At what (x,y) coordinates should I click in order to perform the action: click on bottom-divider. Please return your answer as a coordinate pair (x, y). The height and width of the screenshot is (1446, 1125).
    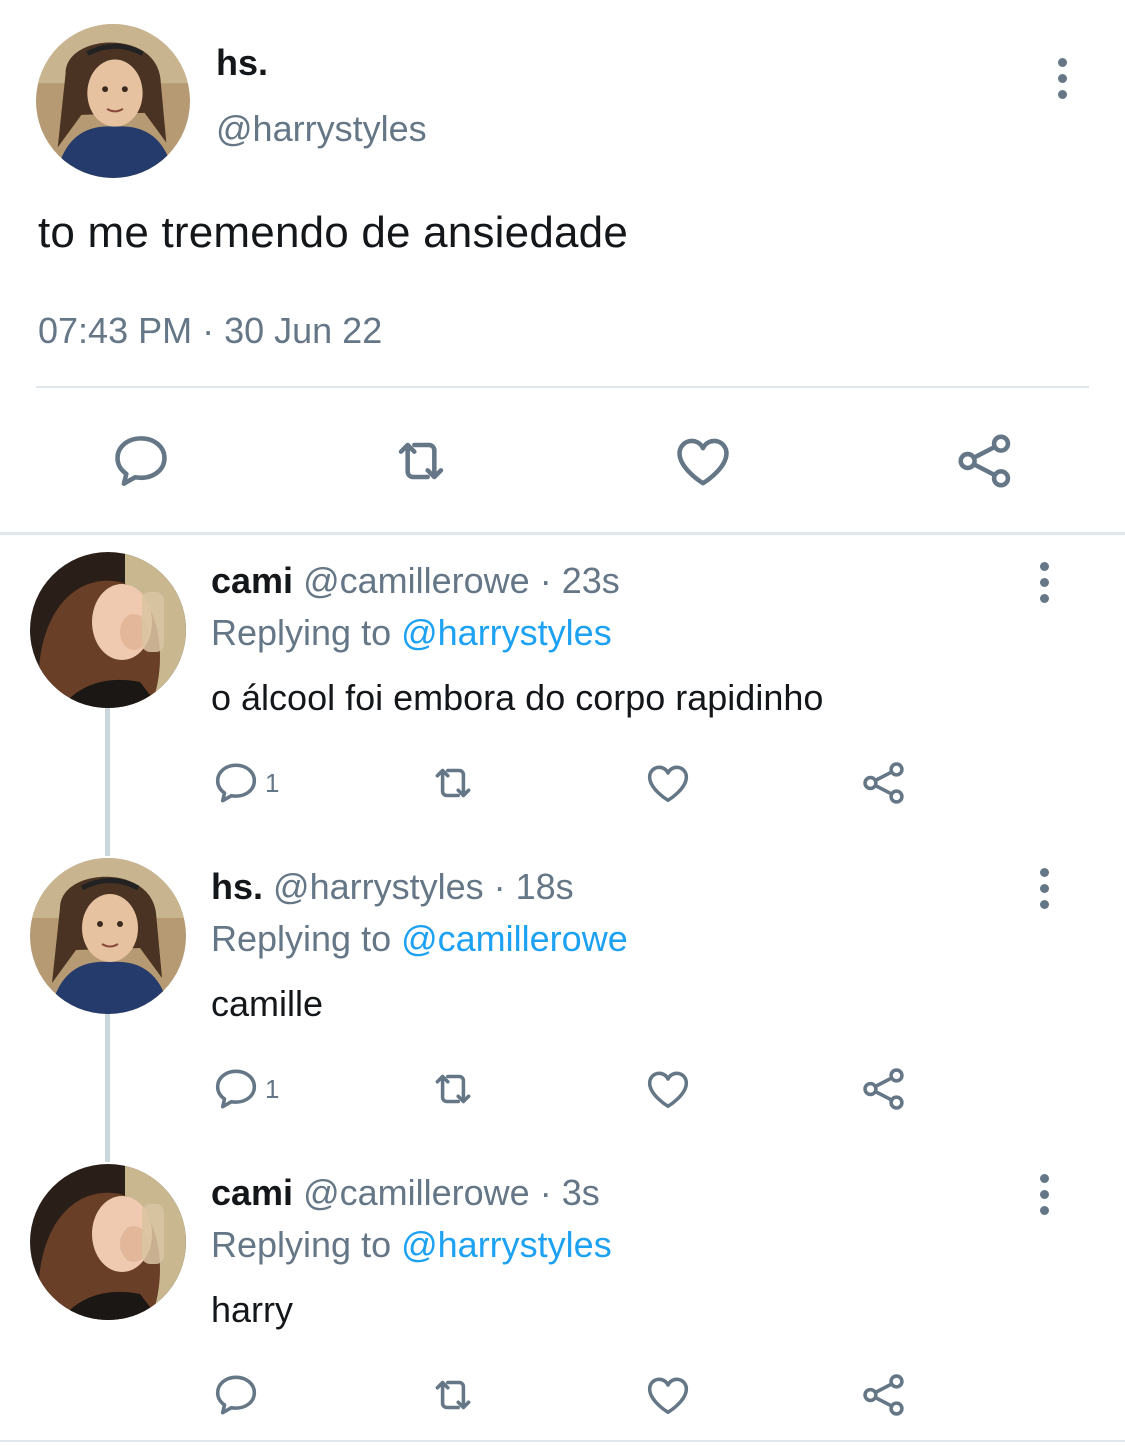
    Looking at the image, I should click on (562, 1441).